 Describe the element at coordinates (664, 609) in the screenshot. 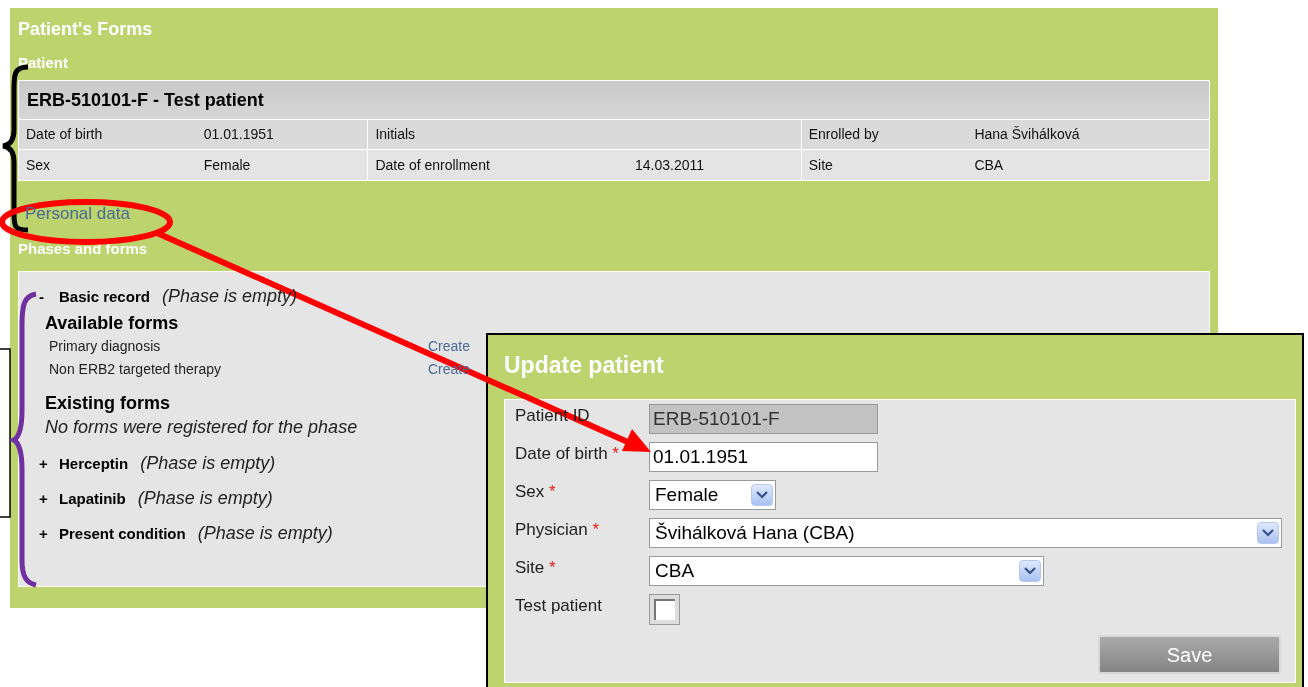

I see `checkbox` at that location.